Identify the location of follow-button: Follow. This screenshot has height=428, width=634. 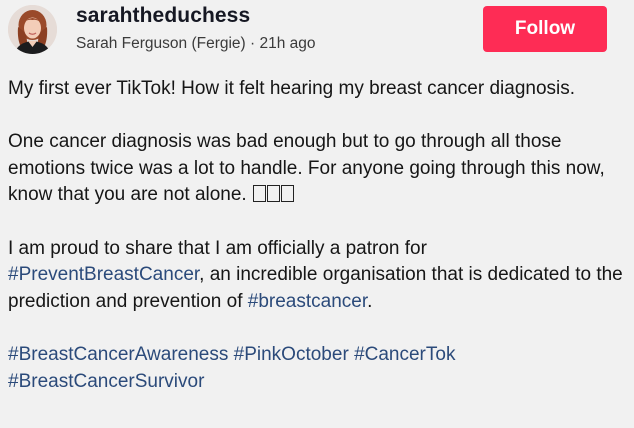
(545, 29).